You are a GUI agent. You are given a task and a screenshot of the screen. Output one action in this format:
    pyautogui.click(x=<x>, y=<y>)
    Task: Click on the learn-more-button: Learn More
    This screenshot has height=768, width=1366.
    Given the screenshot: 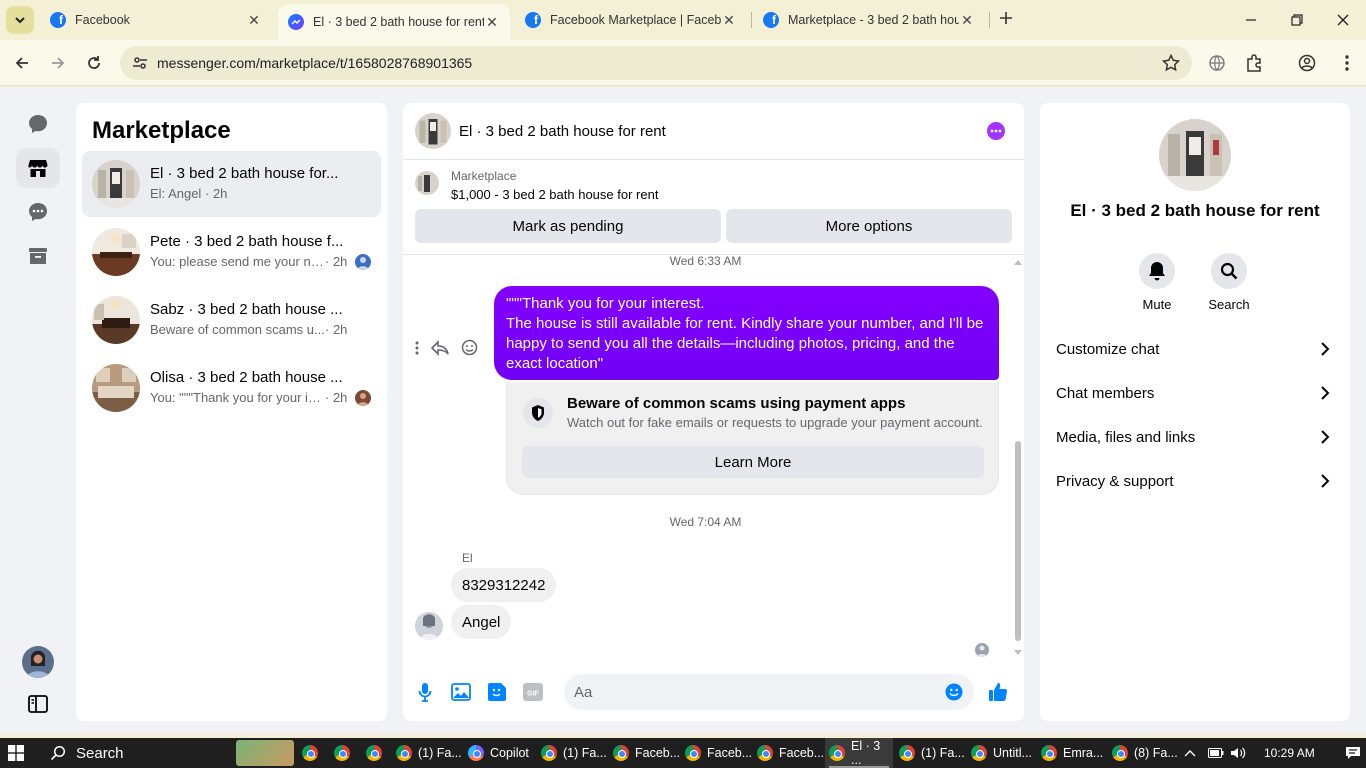 What is the action you would take?
    pyautogui.click(x=753, y=462)
    